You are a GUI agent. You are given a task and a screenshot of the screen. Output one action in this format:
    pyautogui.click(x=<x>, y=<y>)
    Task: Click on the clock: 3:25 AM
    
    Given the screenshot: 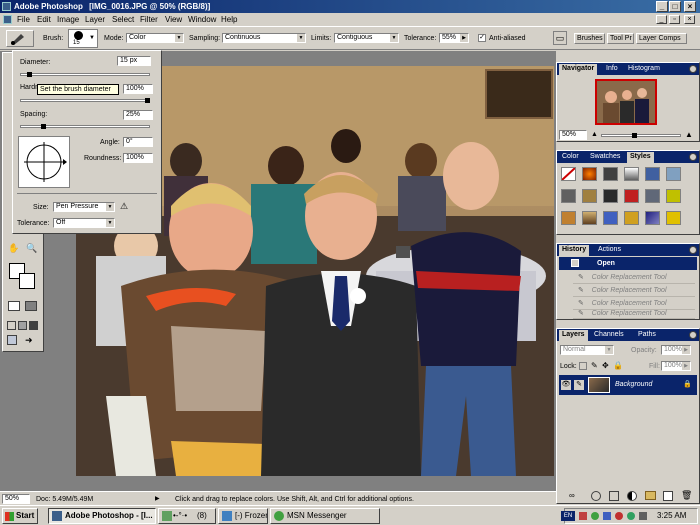 What is the action you would take?
    pyautogui.click(x=671, y=516)
    